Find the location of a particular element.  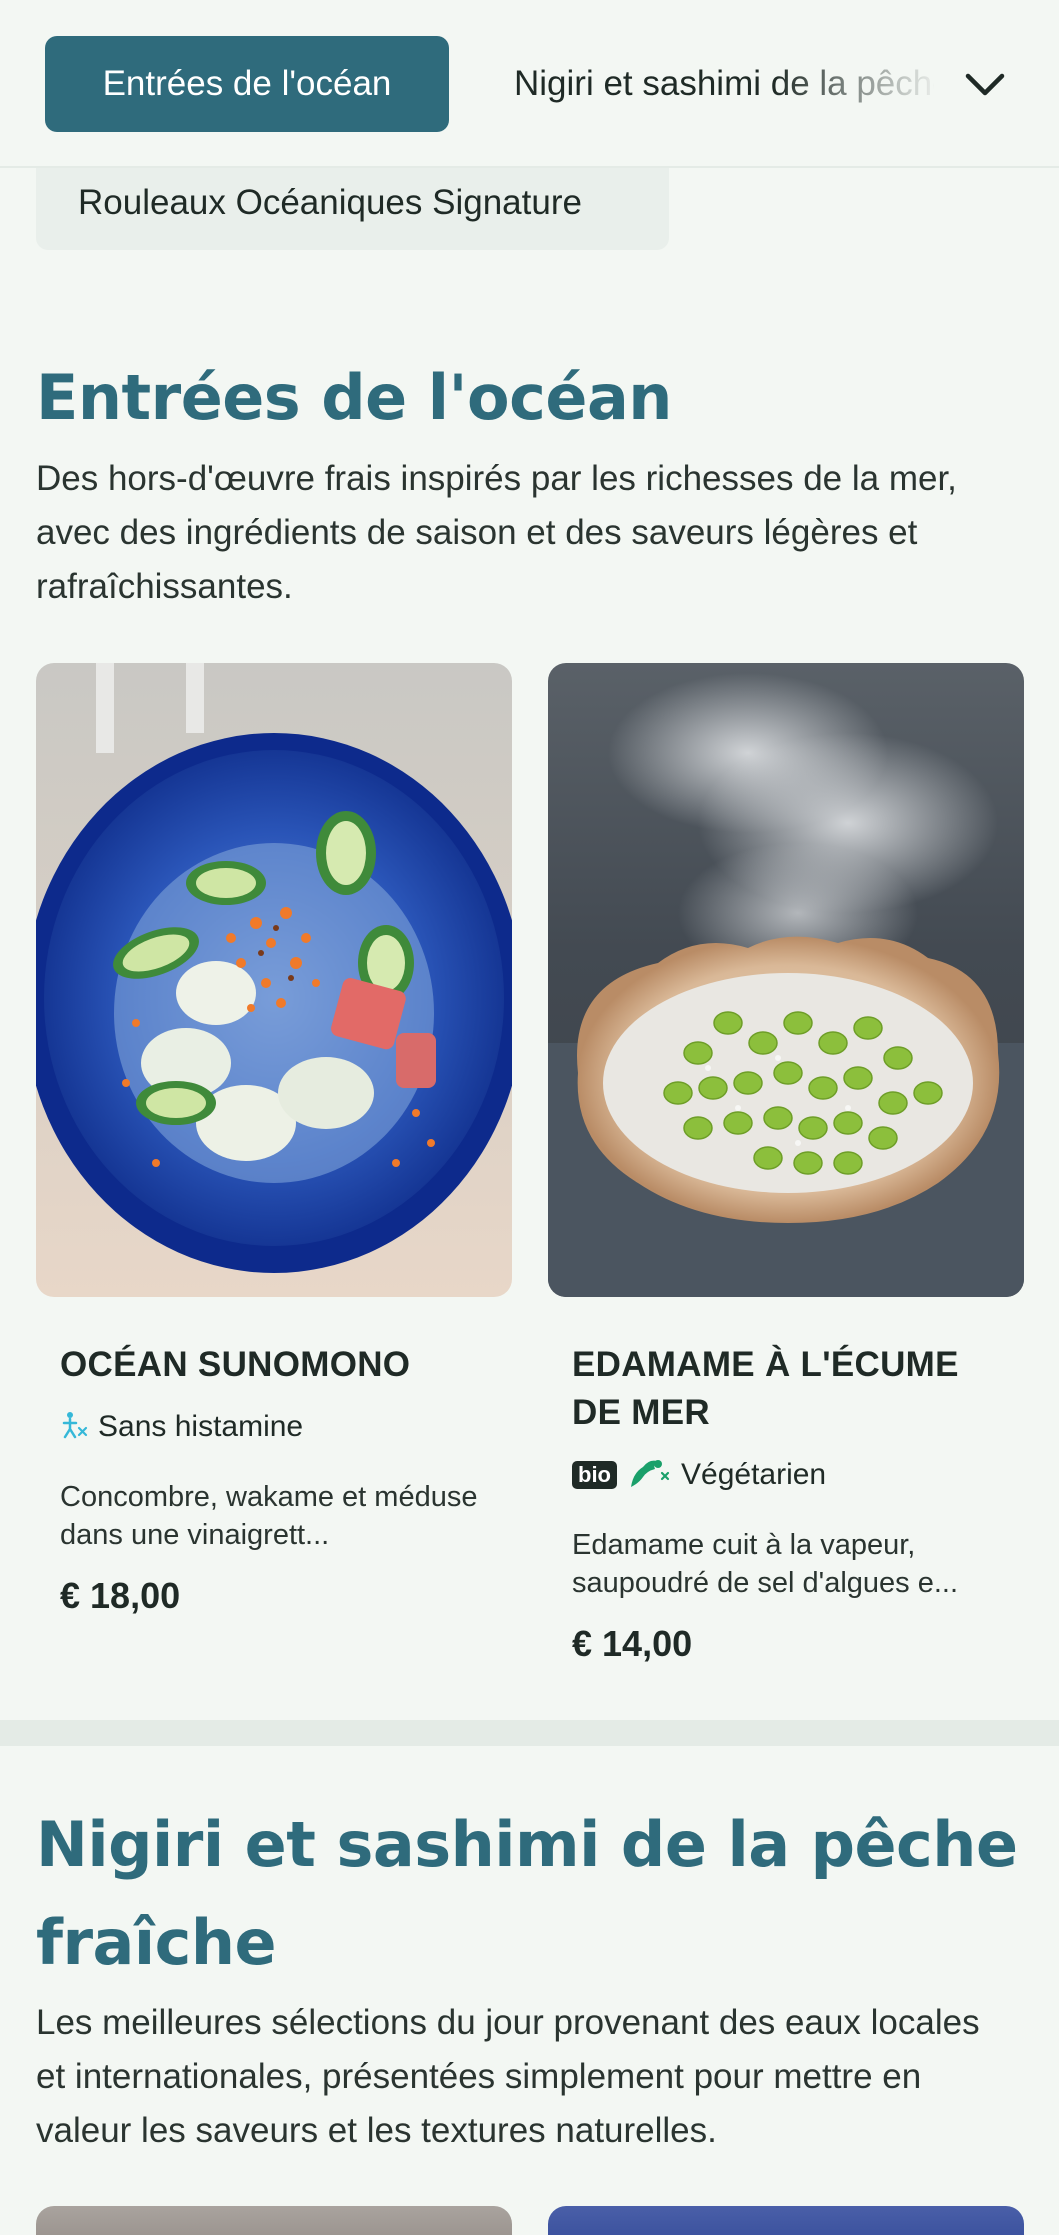

nav-tab-entrees: Entrées de l'océan is located at coordinates (247, 84).